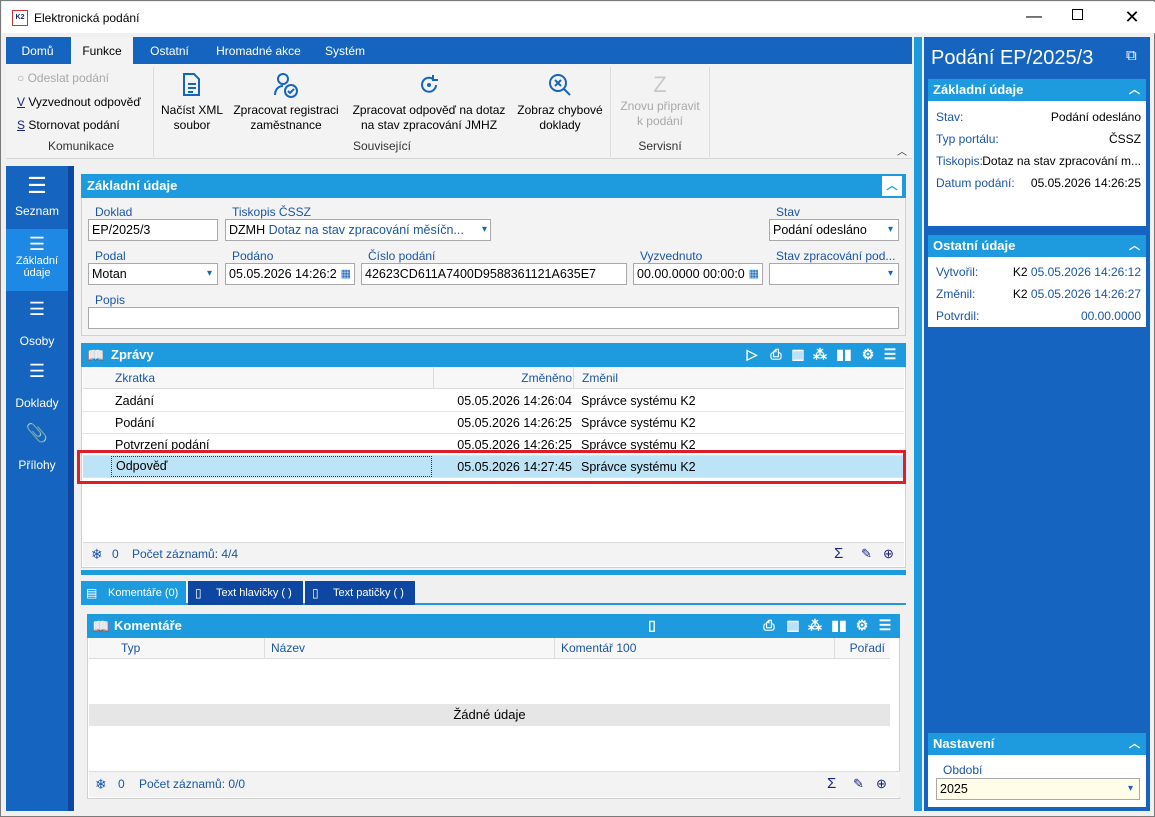 The image size is (1155, 817). I want to click on doklad-field: EP/2025/3, so click(153, 230).